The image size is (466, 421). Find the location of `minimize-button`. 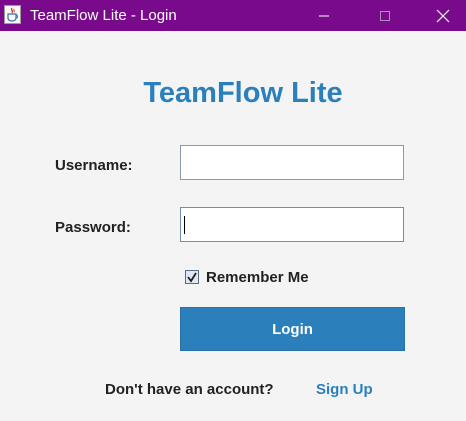

minimize-button is located at coordinates (324, 15).